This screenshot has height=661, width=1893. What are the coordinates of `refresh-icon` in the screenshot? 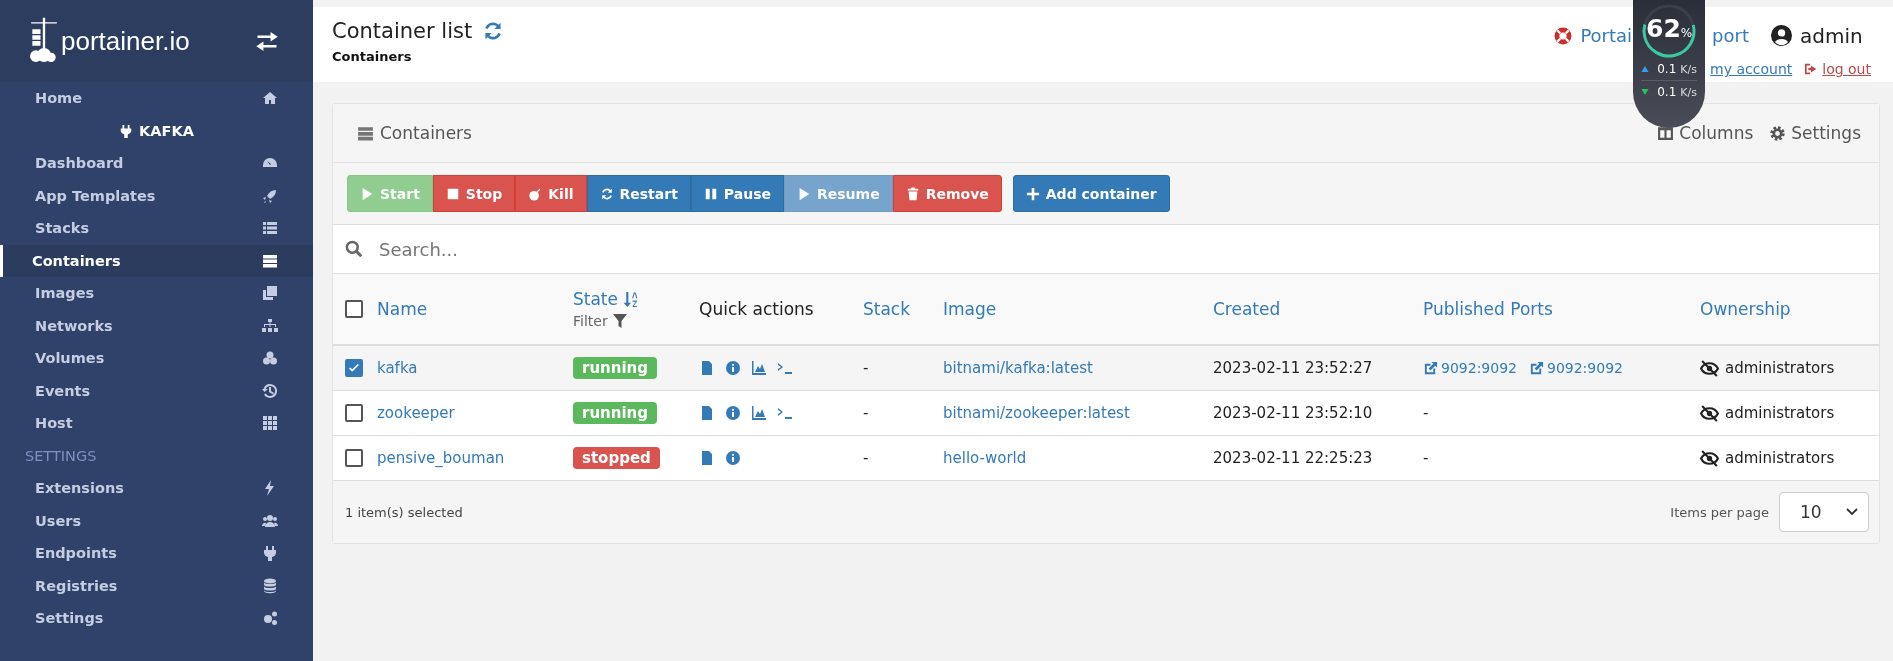 It's located at (606, 193).